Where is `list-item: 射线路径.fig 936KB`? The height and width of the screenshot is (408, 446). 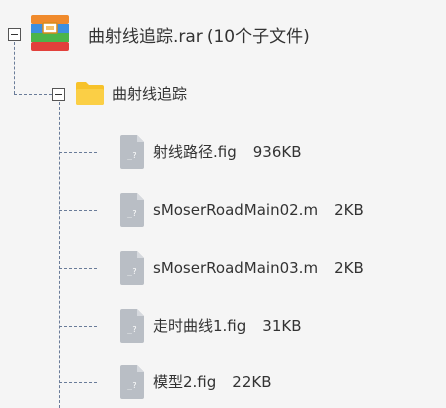 list-item: 射线路径.fig 936KB is located at coordinates (227, 152).